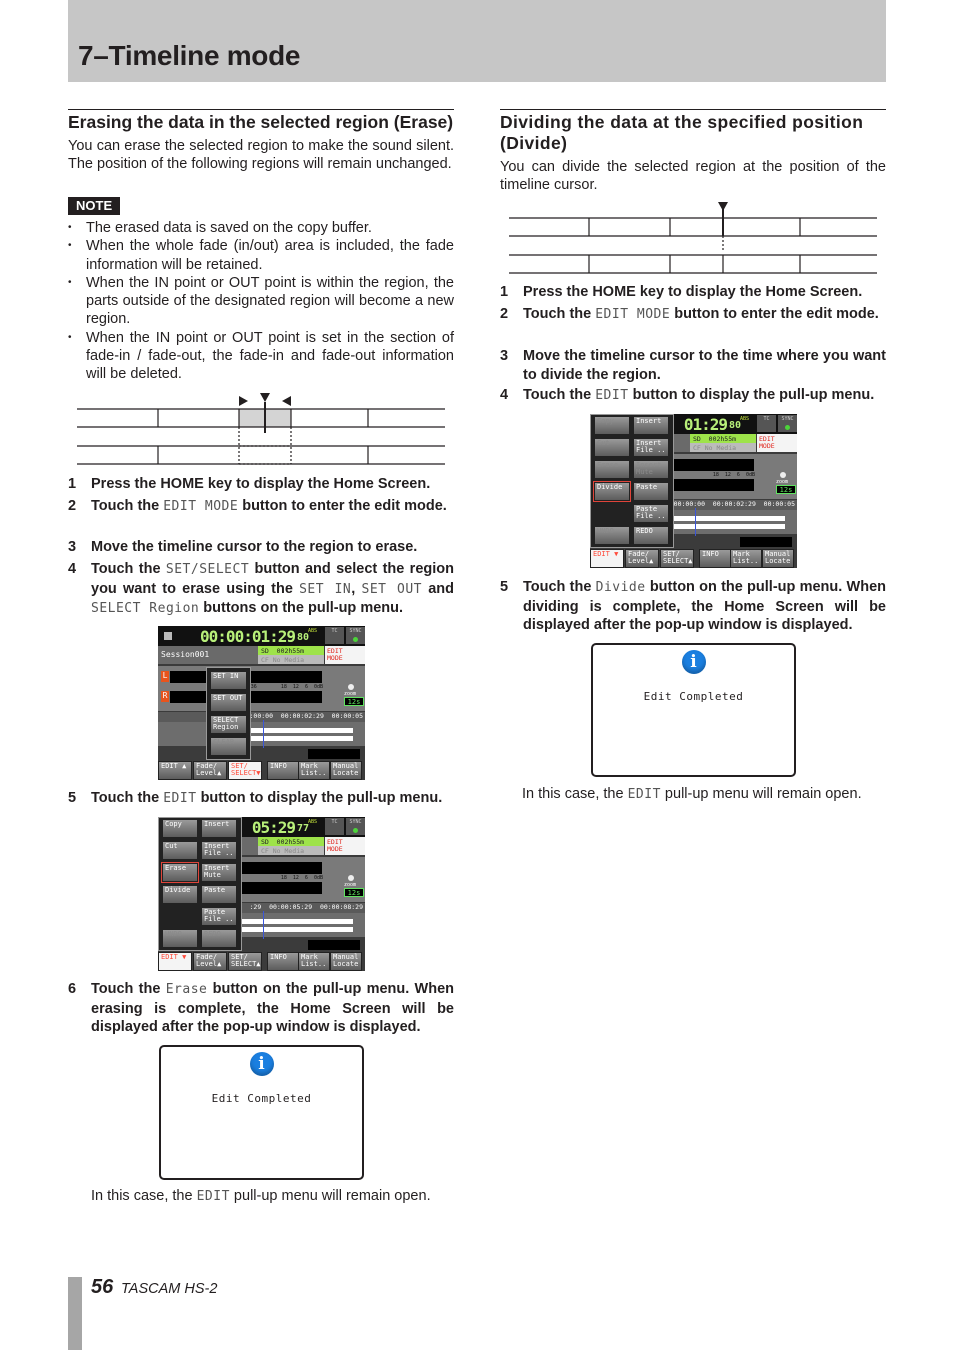 The height and width of the screenshot is (1350, 954). Describe the element at coordinates (766, 542) in the screenshot. I see `status-box` at that location.